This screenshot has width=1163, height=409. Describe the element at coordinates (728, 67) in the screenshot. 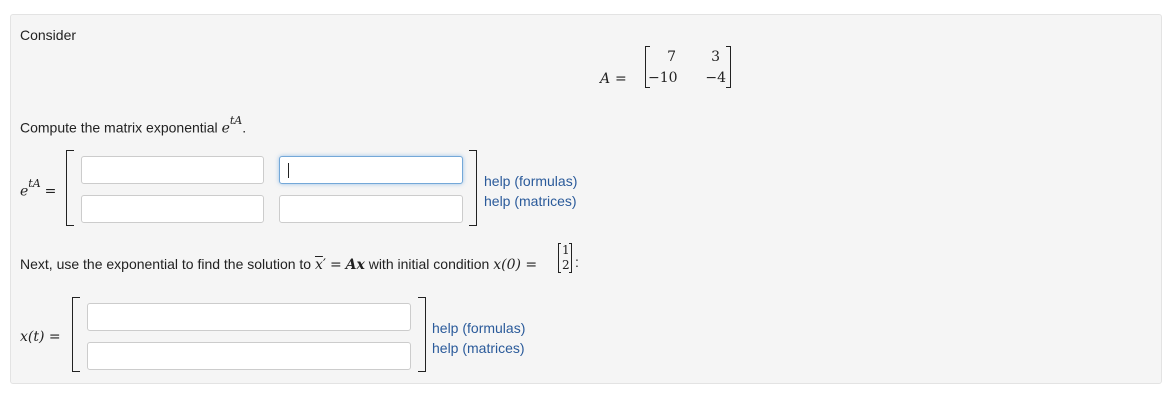

I see `matrix-a-right-bracket` at that location.